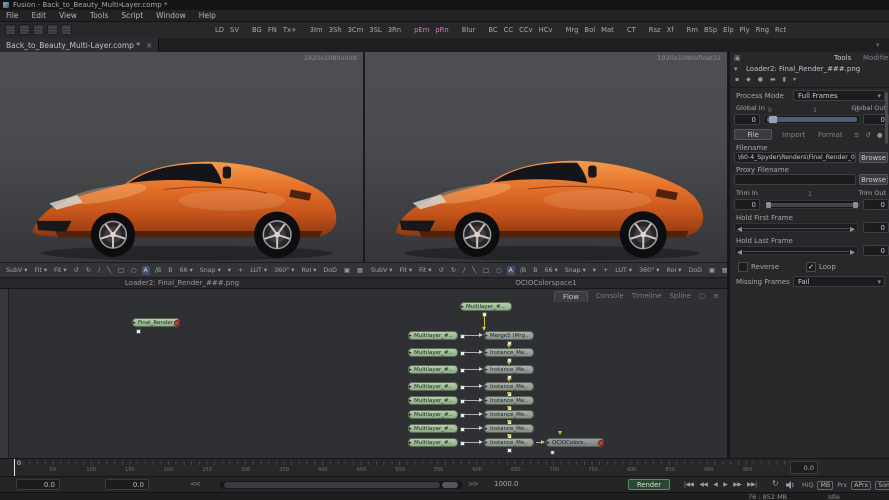 The width and height of the screenshot is (889, 500). What do you see at coordinates (14, 468) in the screenshot?
I see `playhead` at bounding box center [14, 468].